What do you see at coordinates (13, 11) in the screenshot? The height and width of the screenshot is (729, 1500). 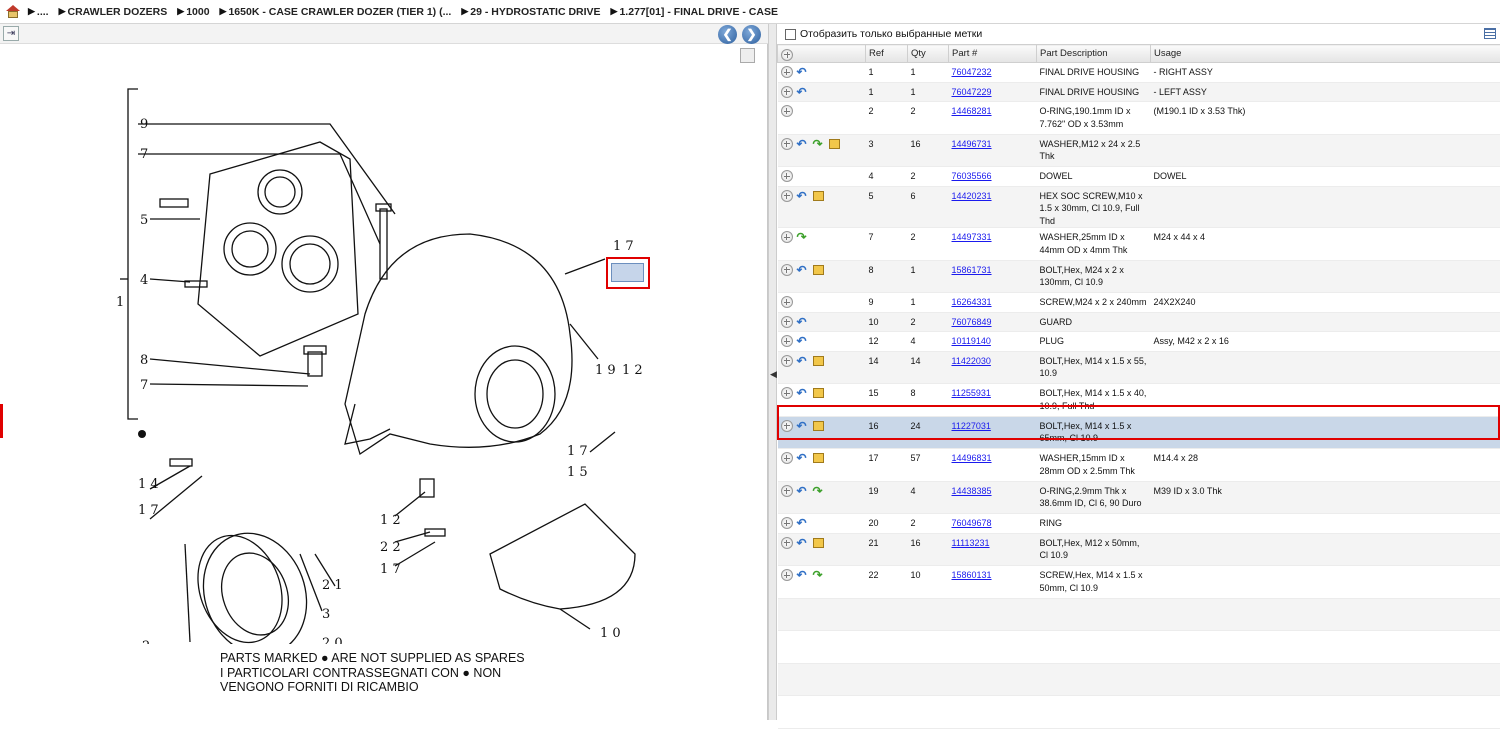 I see `home-icon` at bounding box center [13, 11].